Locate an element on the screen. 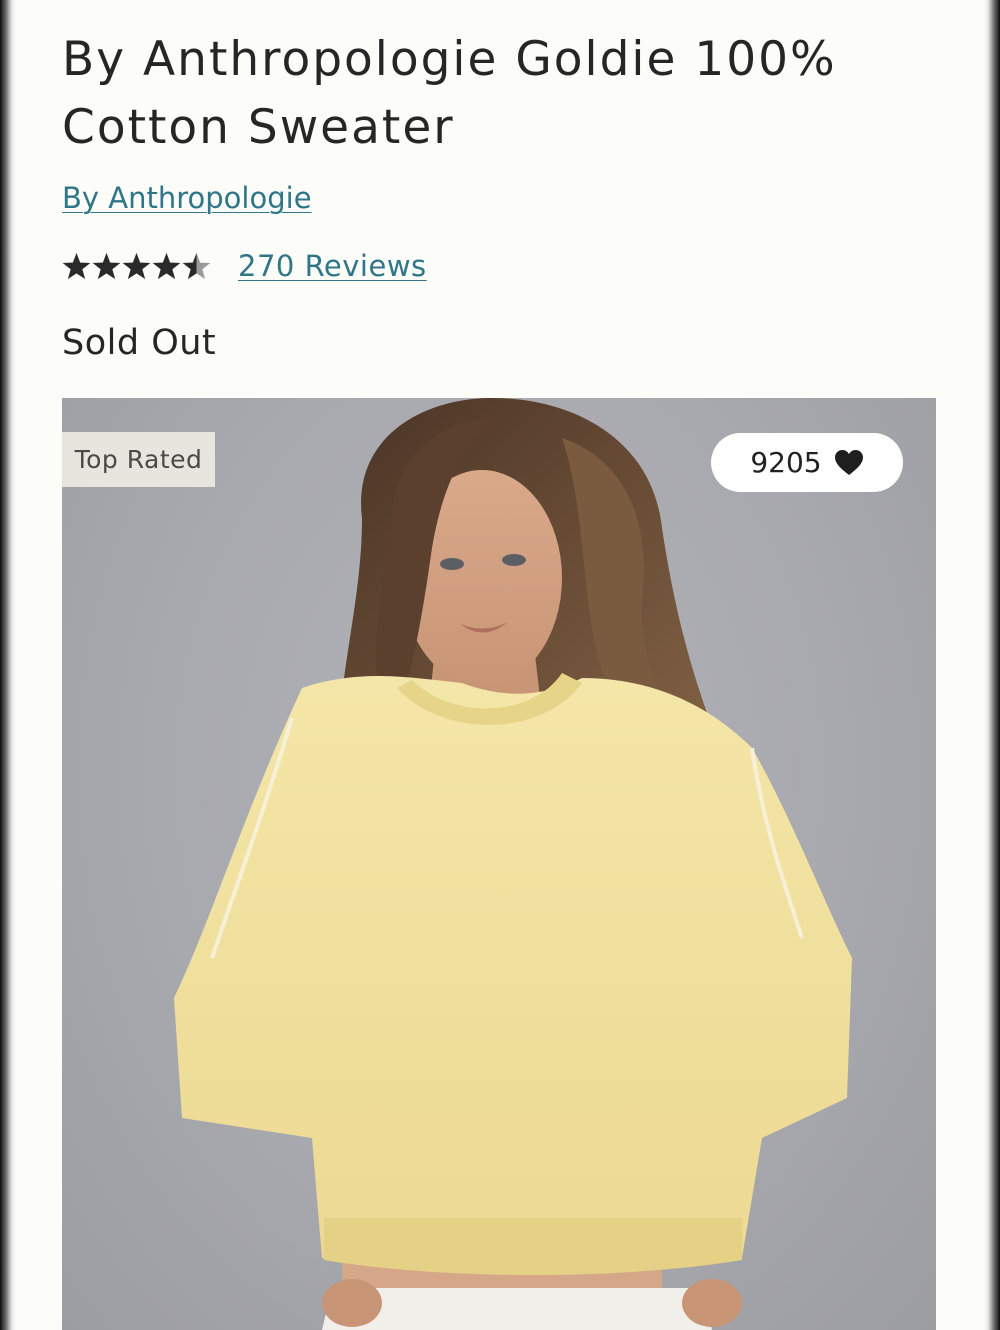 The height and width of the screenshot is (1330, 1000). star-rating is located at coordinates (138, 266).